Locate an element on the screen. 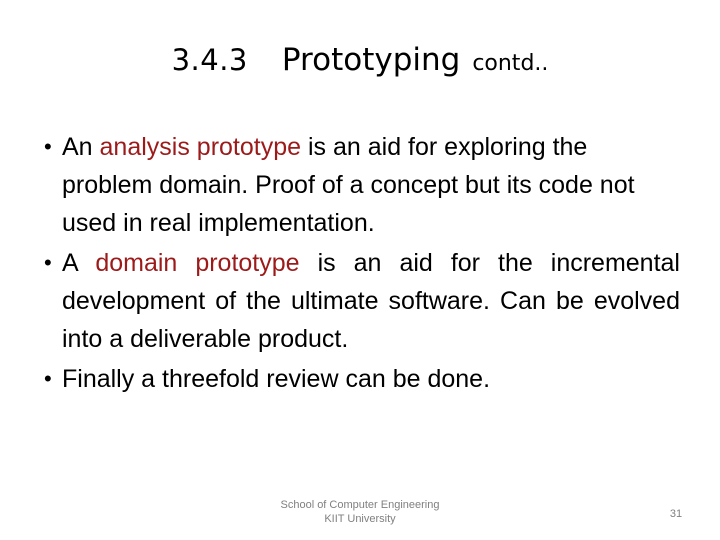  title-continuation-label: contd.. is located at coordinates (510, 63).